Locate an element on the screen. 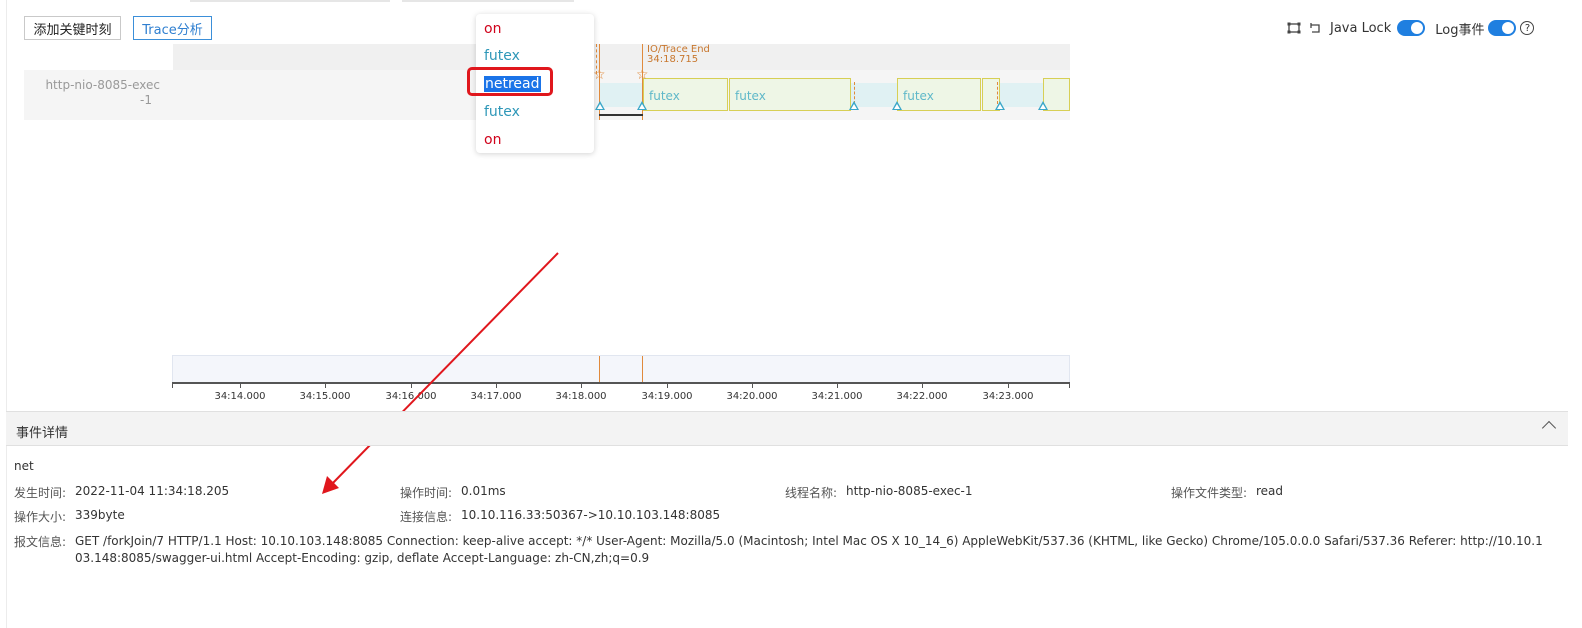 The image size is (1582, 628). occurred-time-label: 发生时间: is located at coordinates (40, 493).